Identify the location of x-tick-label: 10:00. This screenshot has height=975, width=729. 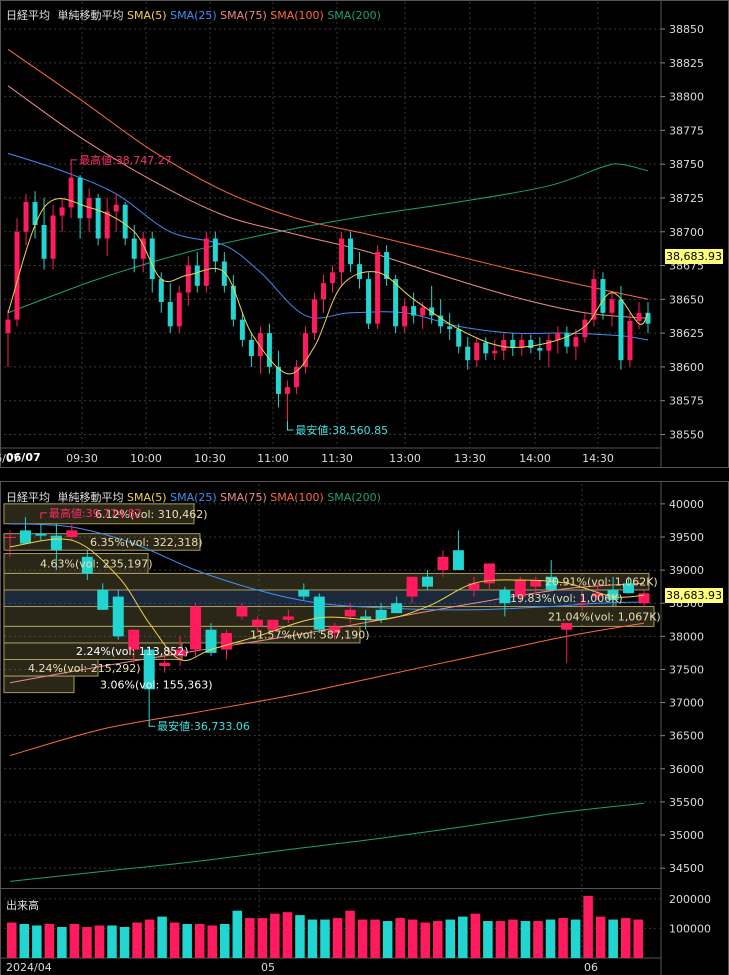
(146, 458).